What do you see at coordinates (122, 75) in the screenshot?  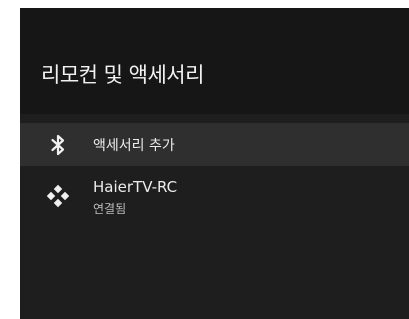 I see `page-title: 리모컨 및 액세서리` at bounding box center [122, 75].